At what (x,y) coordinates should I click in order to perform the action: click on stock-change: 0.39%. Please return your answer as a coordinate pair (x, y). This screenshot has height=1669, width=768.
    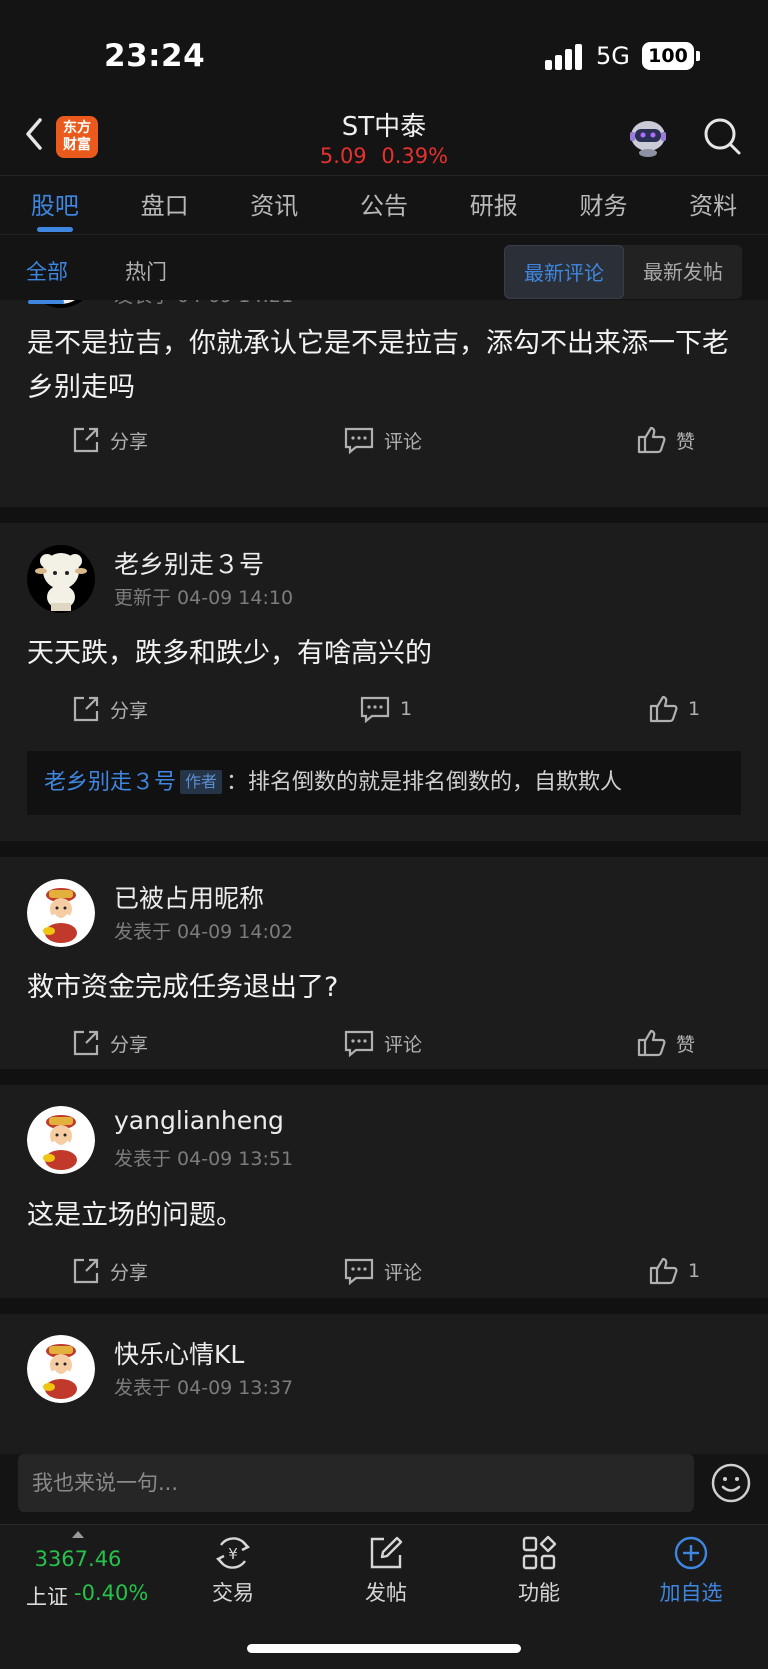
    Looking at the image, I should click on (415, 156).